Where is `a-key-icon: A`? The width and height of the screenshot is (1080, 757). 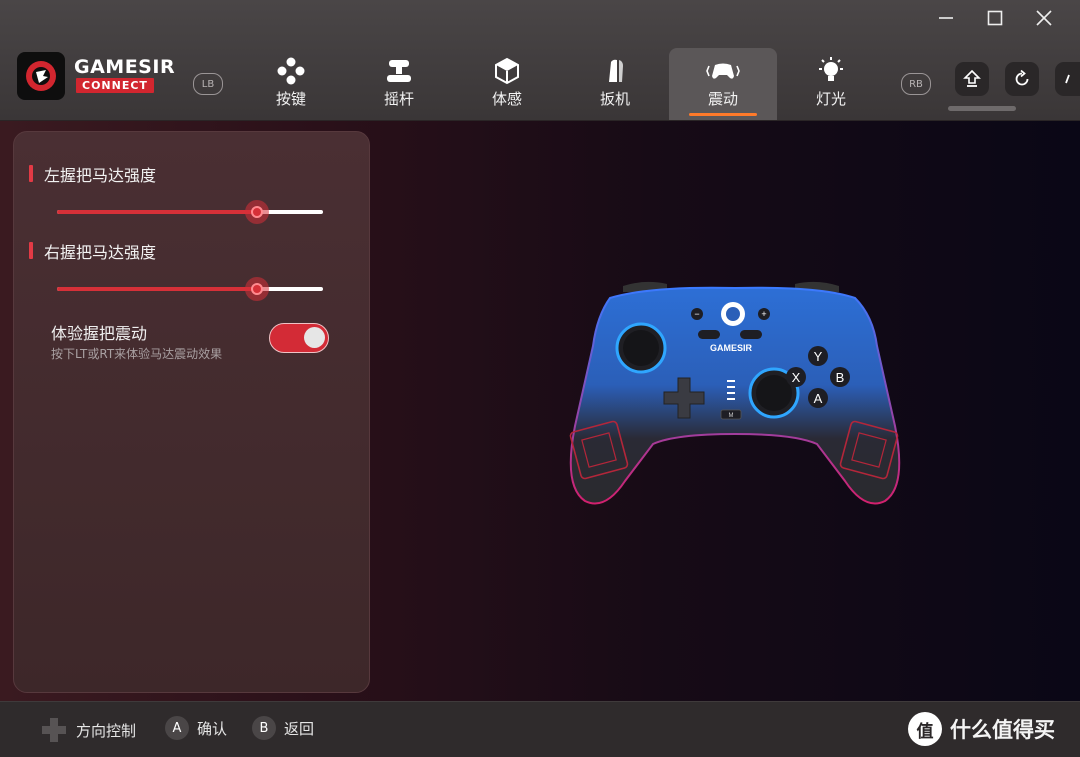 a-key-icon: A is located at coordinates (177, 728).